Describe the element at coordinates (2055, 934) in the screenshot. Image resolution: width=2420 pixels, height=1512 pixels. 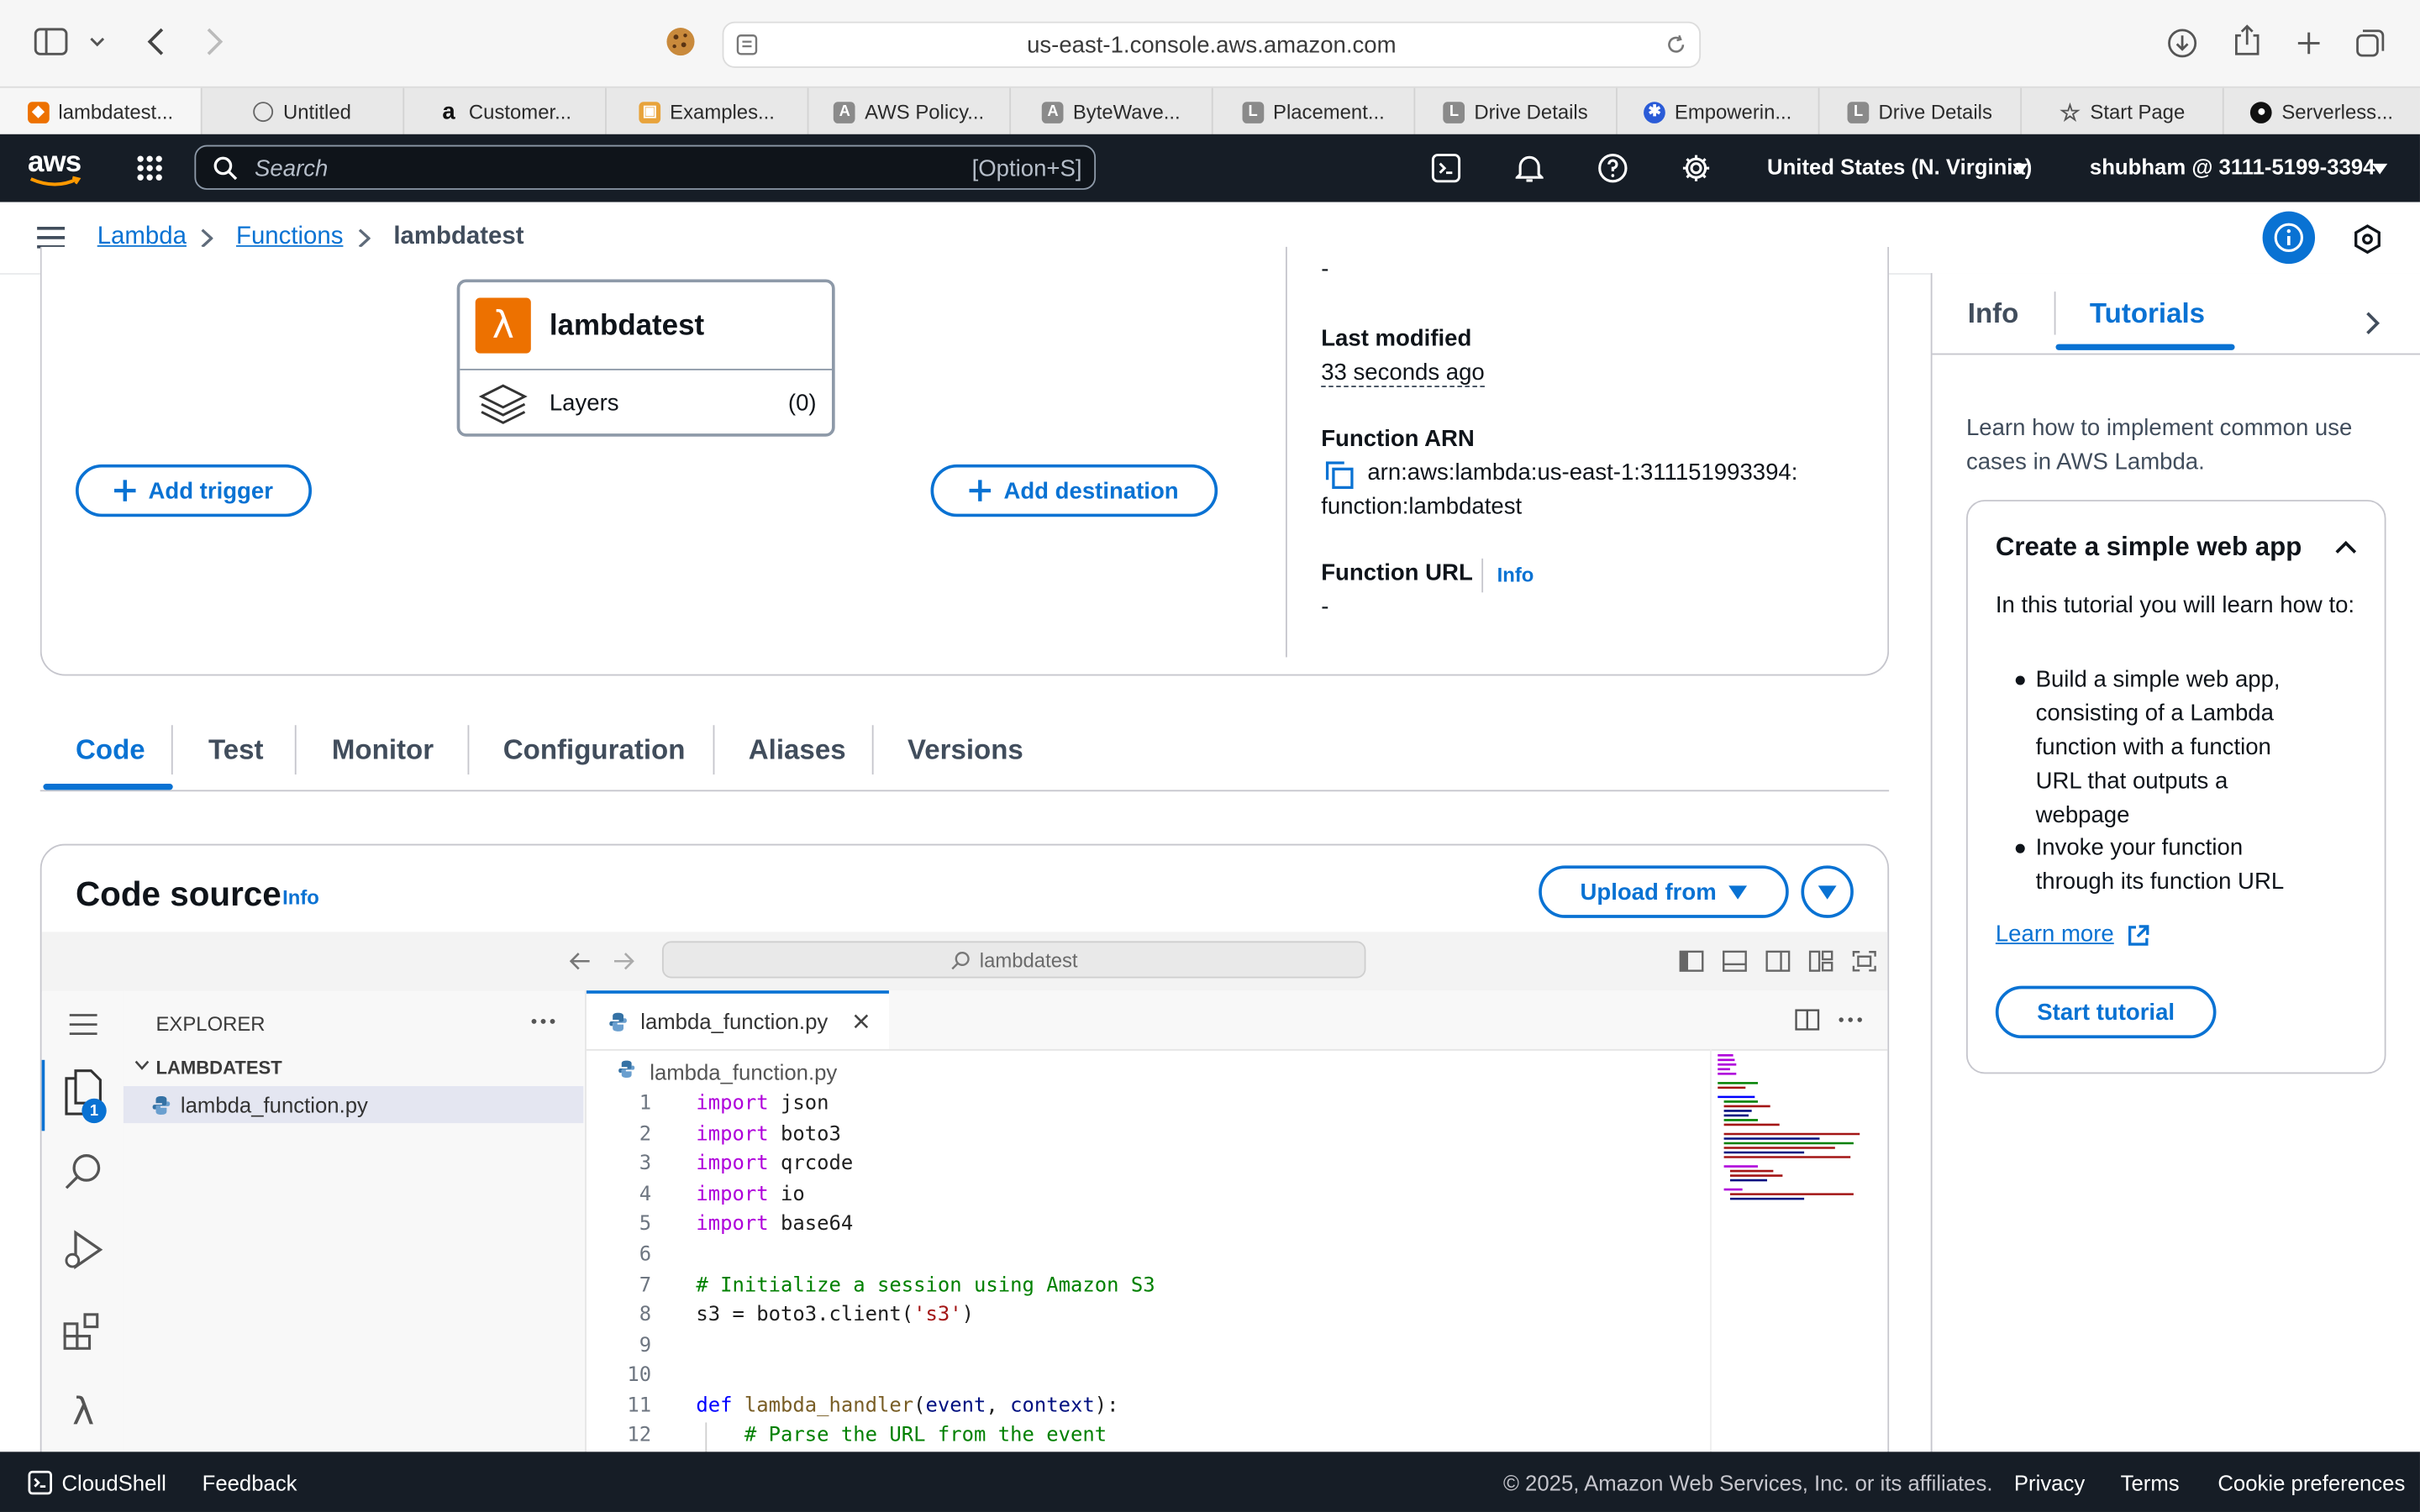
I see `learn-more-link: Learn more` at that location.